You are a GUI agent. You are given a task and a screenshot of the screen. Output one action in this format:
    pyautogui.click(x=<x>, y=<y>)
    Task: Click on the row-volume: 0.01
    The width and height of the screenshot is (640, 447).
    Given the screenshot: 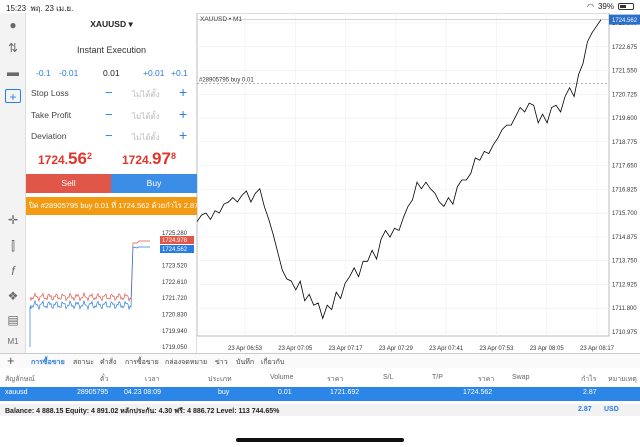 What is the action you would take?
    pyautogui.click(x=285, y=392)
    